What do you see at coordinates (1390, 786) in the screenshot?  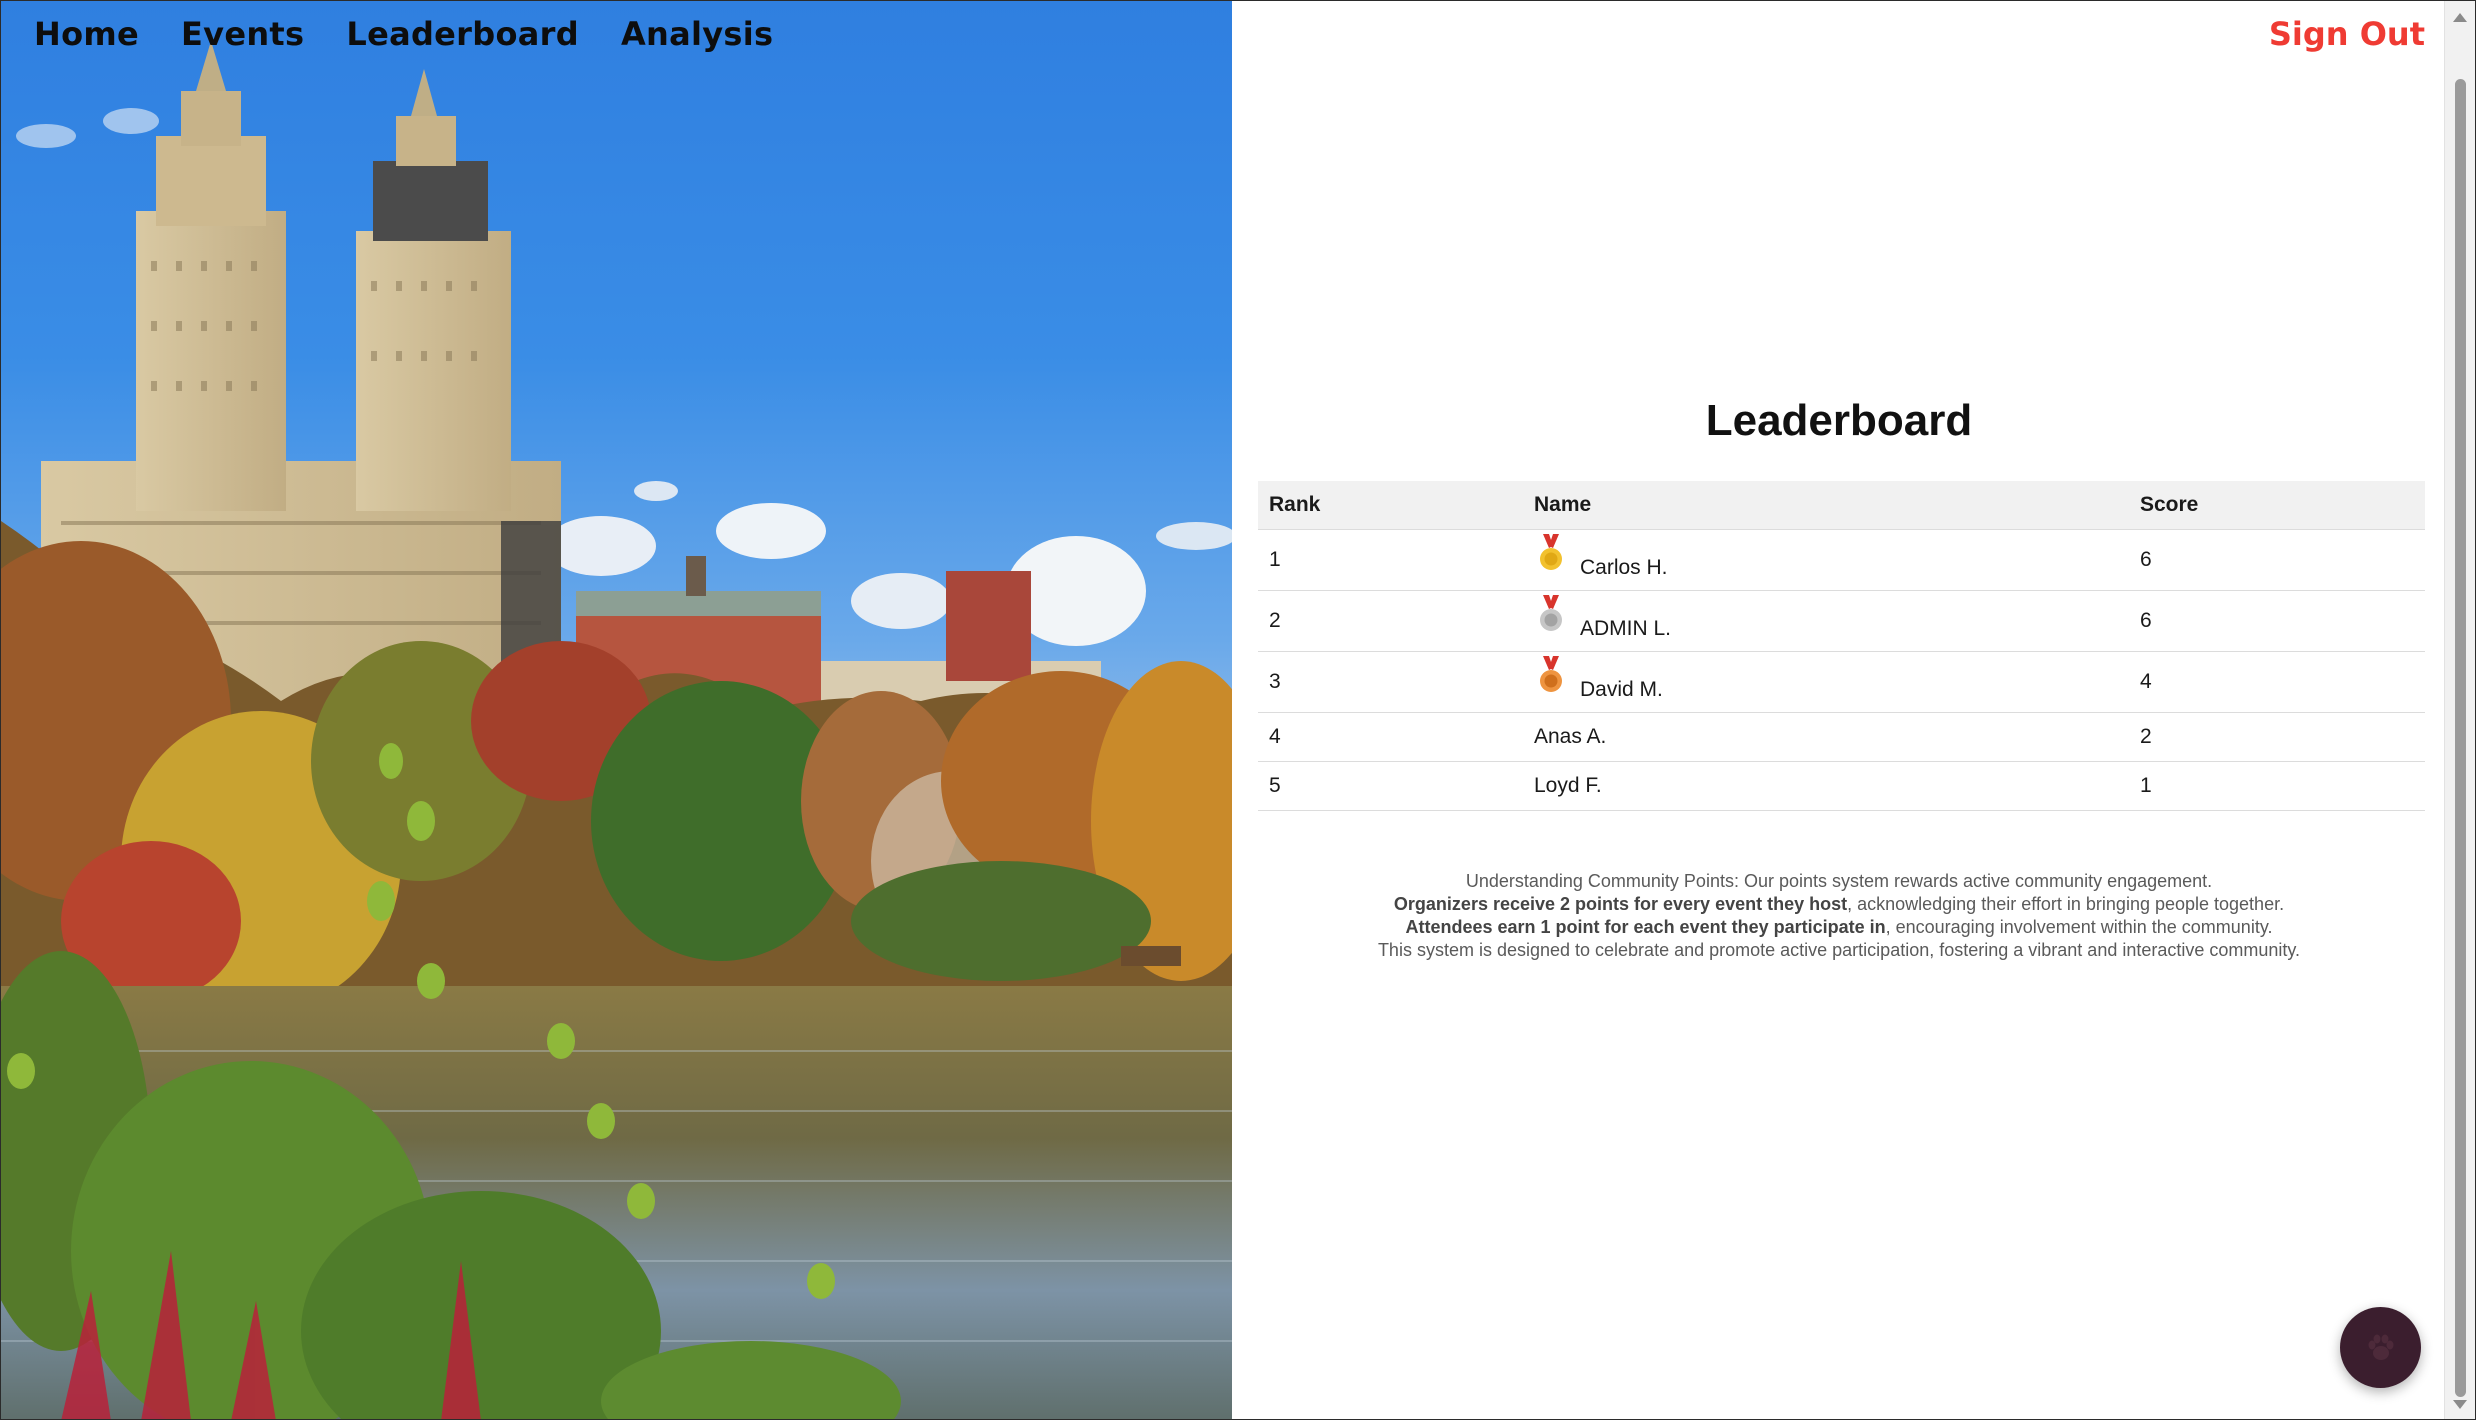 I see `rank-cell: 5` at bounding box center [1390, 786].